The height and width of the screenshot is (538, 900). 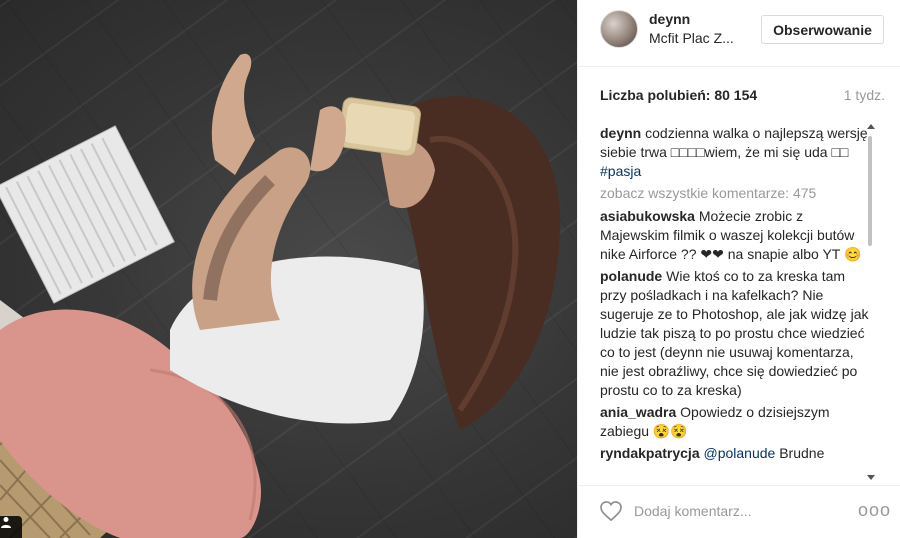 What do you see at coordinates (379, 127) in the screenshot?
I see `phone-shape` at bounding box center [379, 127].